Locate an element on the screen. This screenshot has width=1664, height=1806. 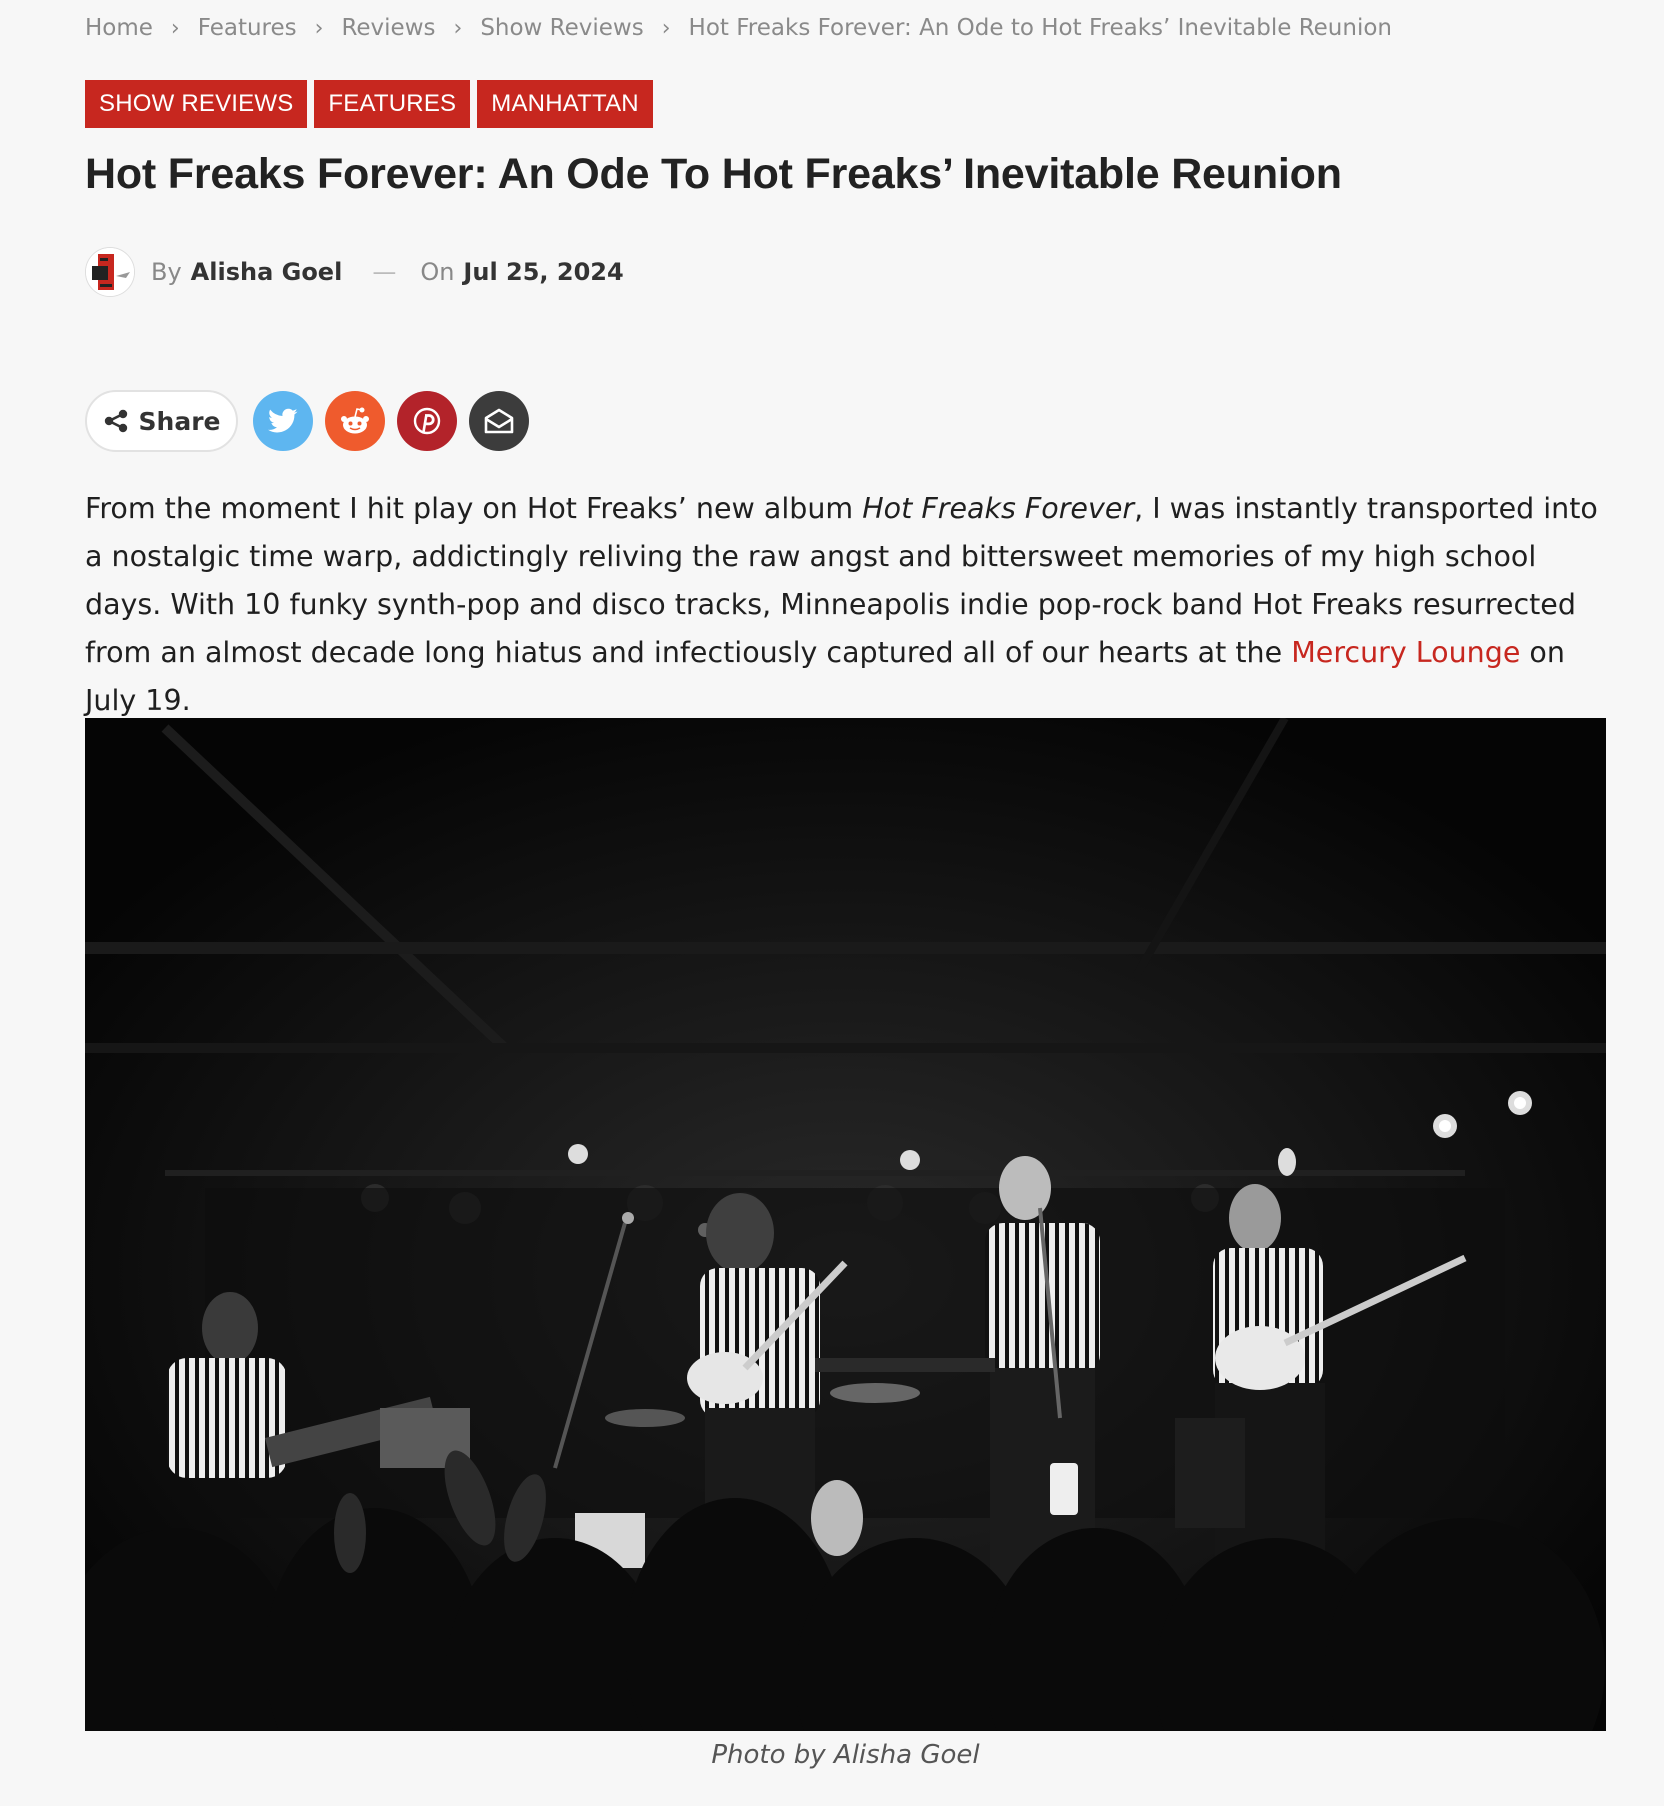
breadcrumb-show-reviews: Show Reviews is located at coordinates (561, 28).